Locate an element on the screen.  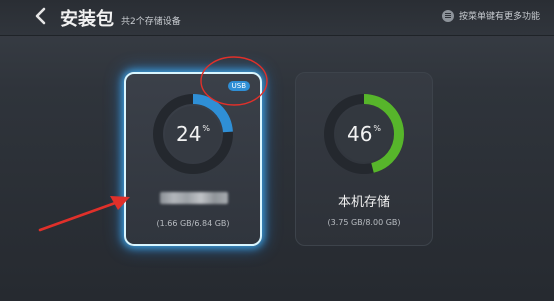
storage-size: (1.66 GB/6.84 GB) is located at coordinates (193, 223).